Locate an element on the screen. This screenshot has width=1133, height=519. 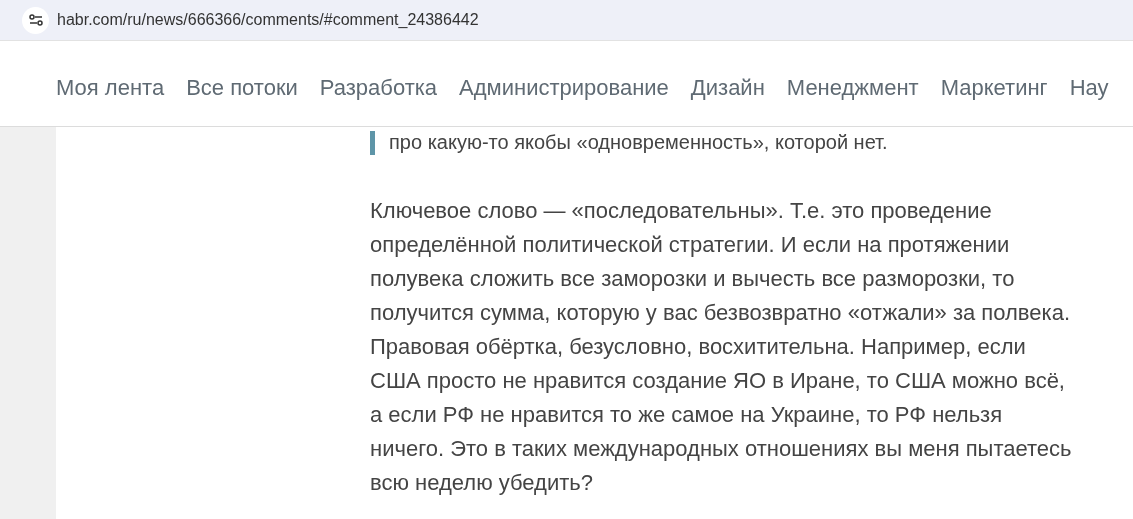
nav-link: Все потоки is located at coordinates (242, 87).